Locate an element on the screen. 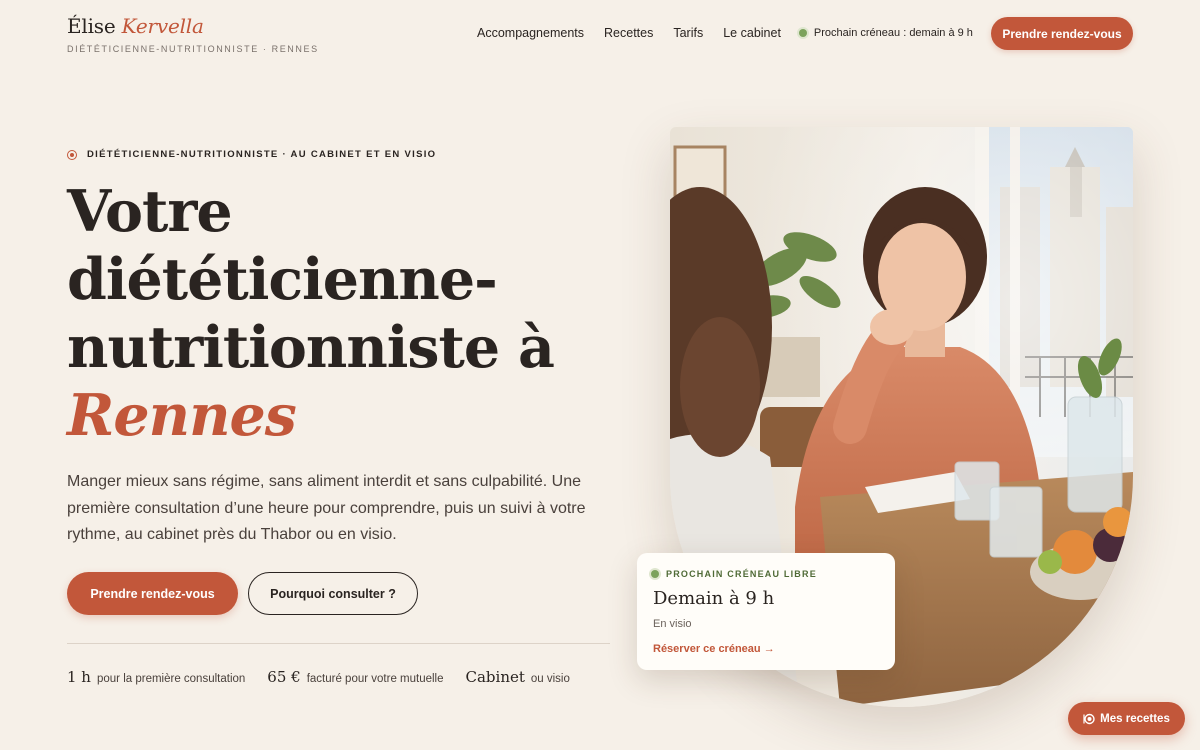 The image size is (1200, 750). stat-duration: 1 h pour la première consultation is located at coordinates (156, 677).